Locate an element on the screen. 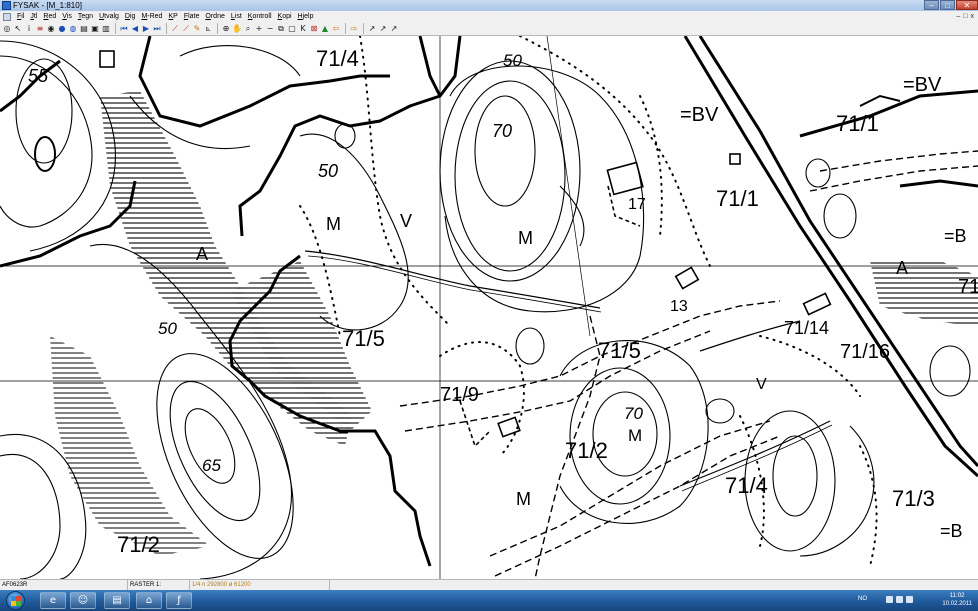 Image resolution: width=978 pixels, height=611 pixels. menu-vis: Vis is located at coordinates (67, 16).